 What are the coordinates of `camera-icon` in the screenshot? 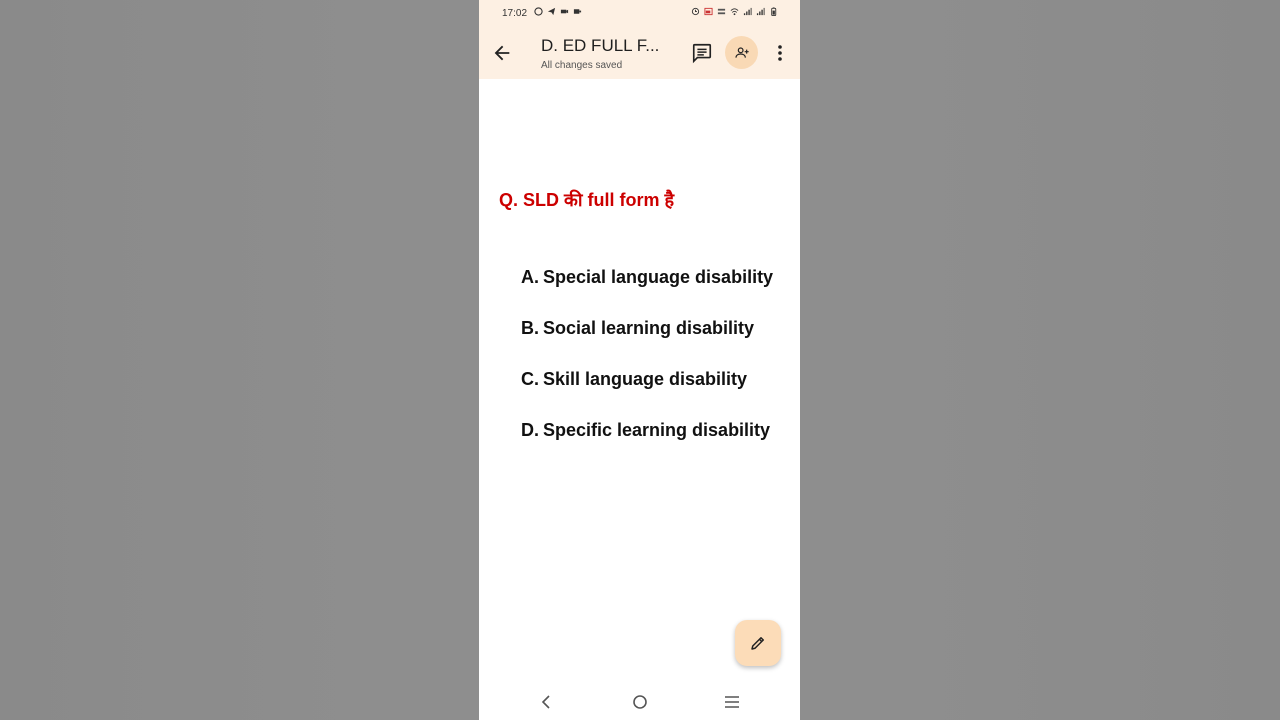 It's located at (577, 11).